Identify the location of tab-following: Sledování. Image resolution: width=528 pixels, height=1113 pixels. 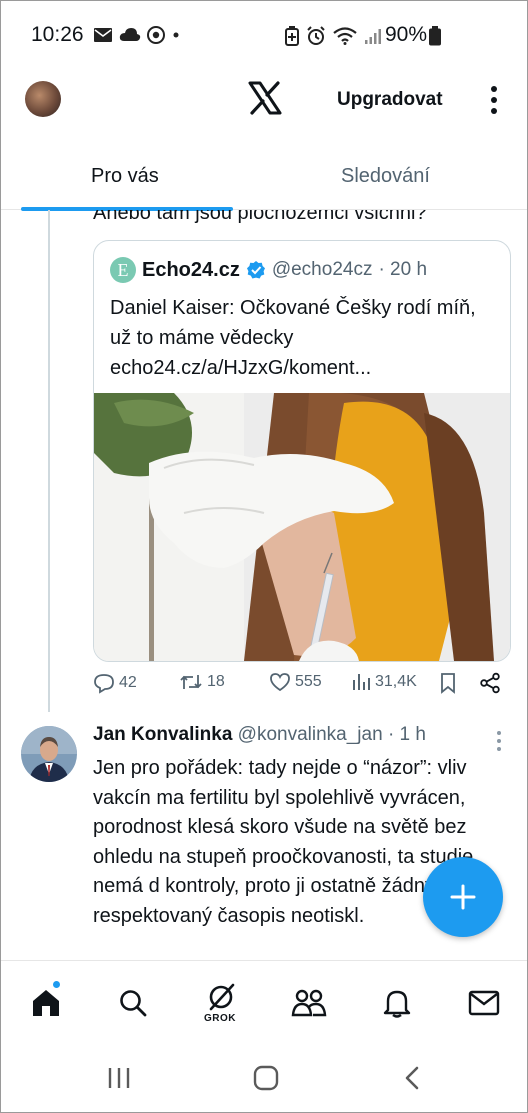
(385, 176).